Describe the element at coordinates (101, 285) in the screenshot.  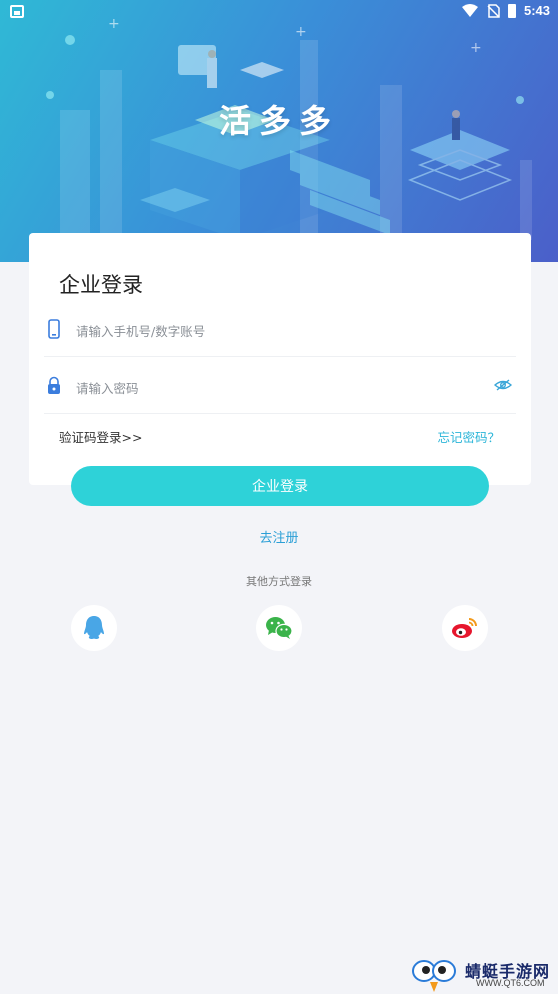
I see `card-title: 企业登录` at that location.